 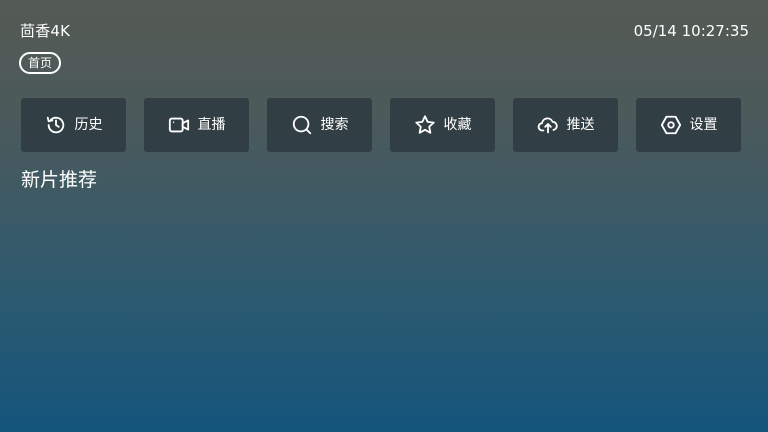 What do you see at coordinates (211, 125) in the screenshot?
I see `live-label: 直播` at bounding box center [211, 125].